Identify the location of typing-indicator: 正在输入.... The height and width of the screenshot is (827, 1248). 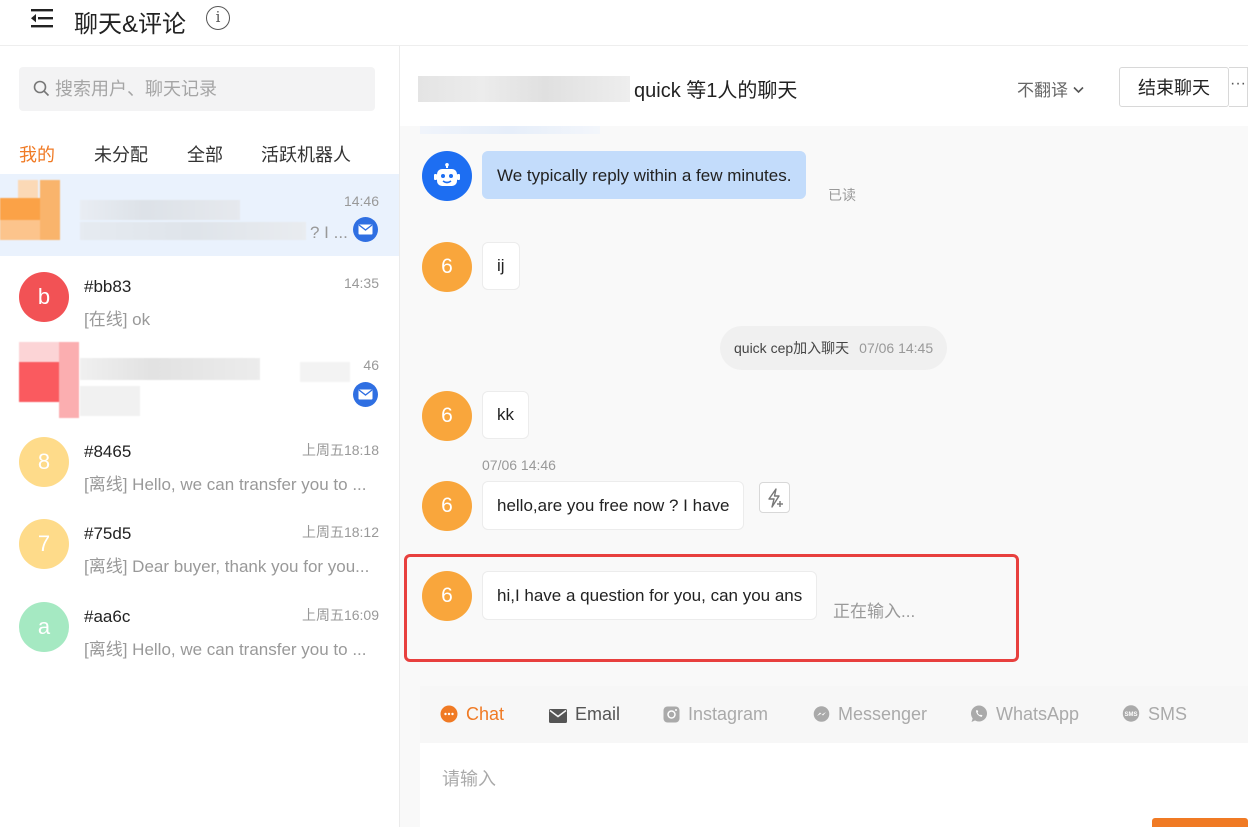
(874, 611).